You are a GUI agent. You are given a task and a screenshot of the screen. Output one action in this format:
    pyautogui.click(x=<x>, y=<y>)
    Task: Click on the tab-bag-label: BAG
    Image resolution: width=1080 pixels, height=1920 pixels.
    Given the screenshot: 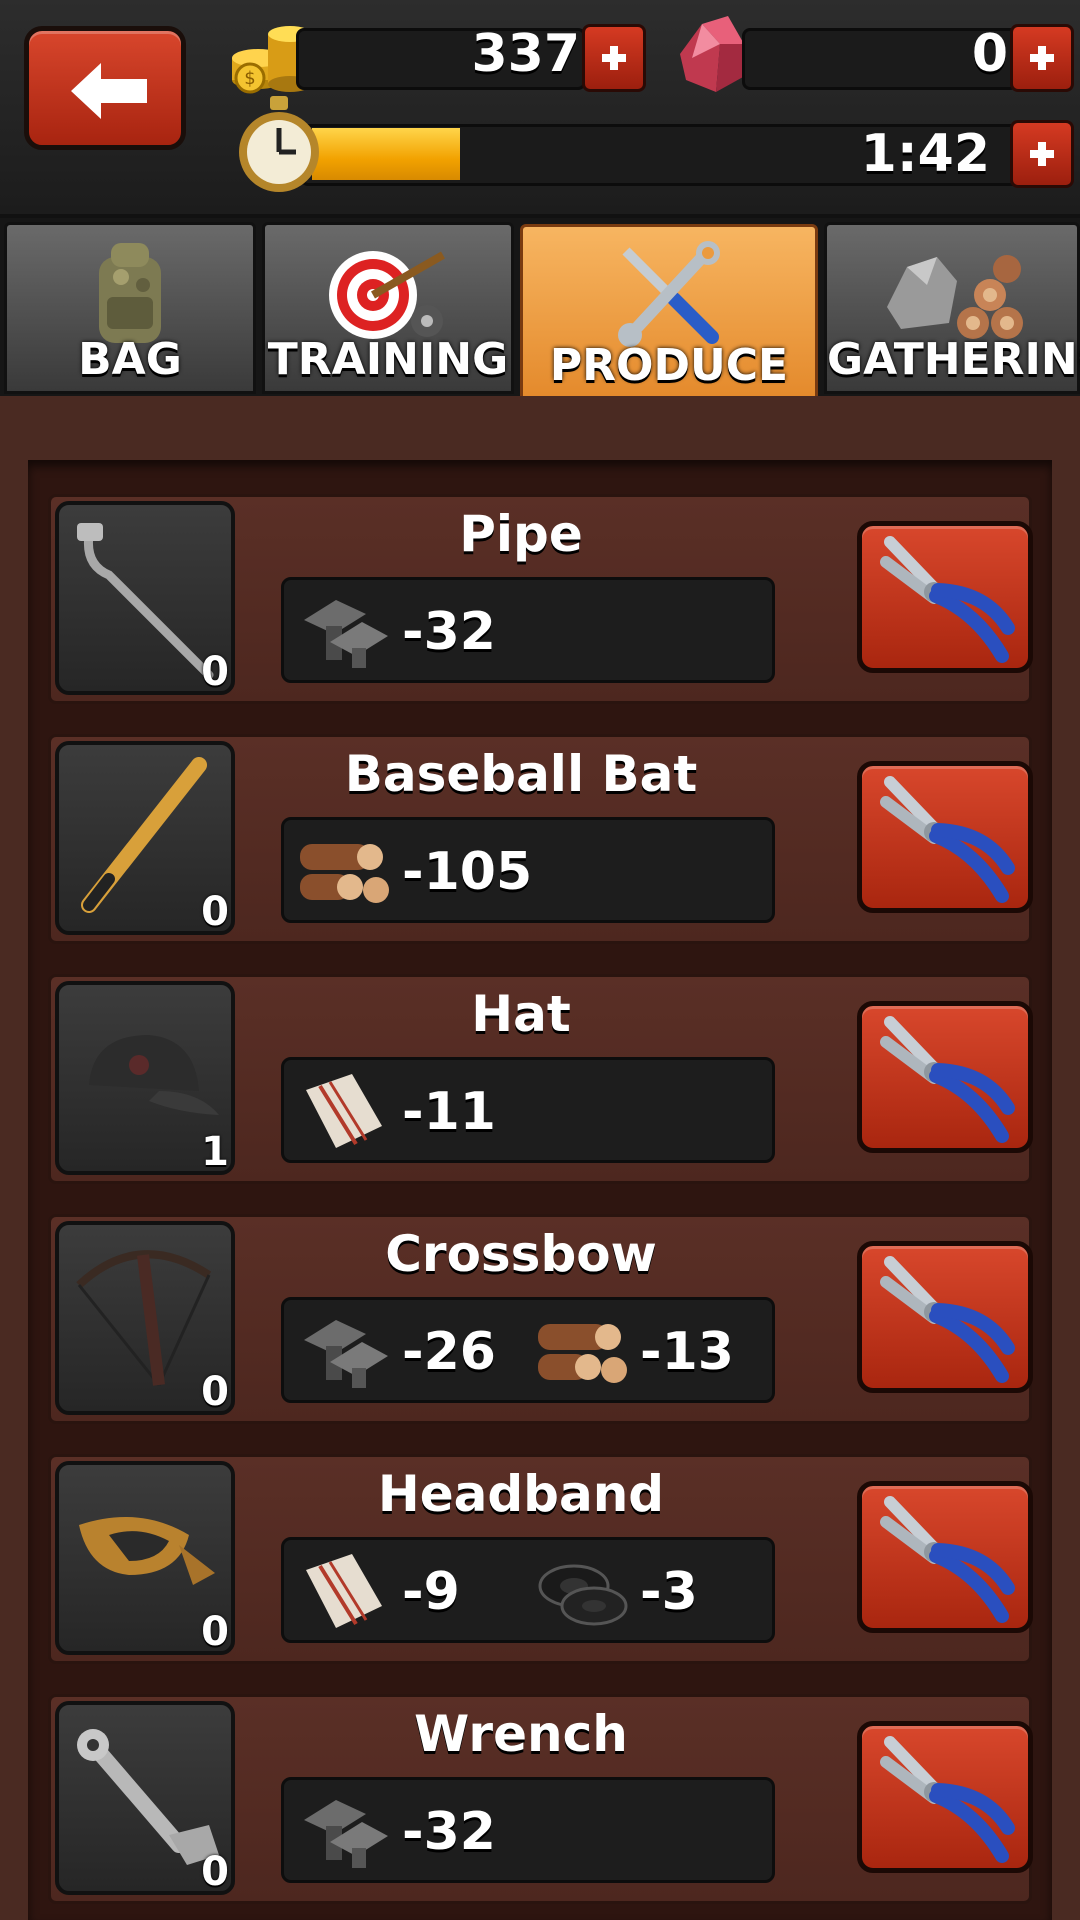 What is the action you would take?
    pyautogui.click(x=130, y=359)
    